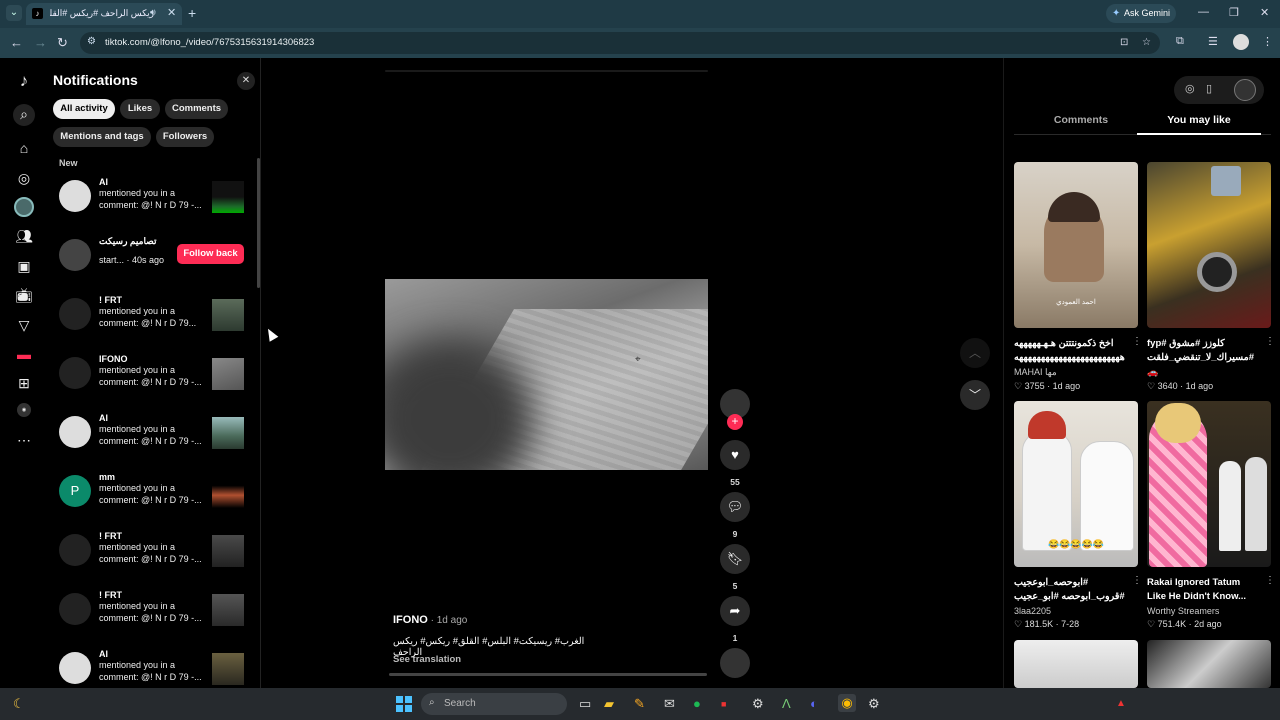 The height and width of the screenshot is (720, 1280). What do you see at coordinates (427, 659) in the screenshot?
I see `see-translation-link: See translation` at bounding box center [427, 659].